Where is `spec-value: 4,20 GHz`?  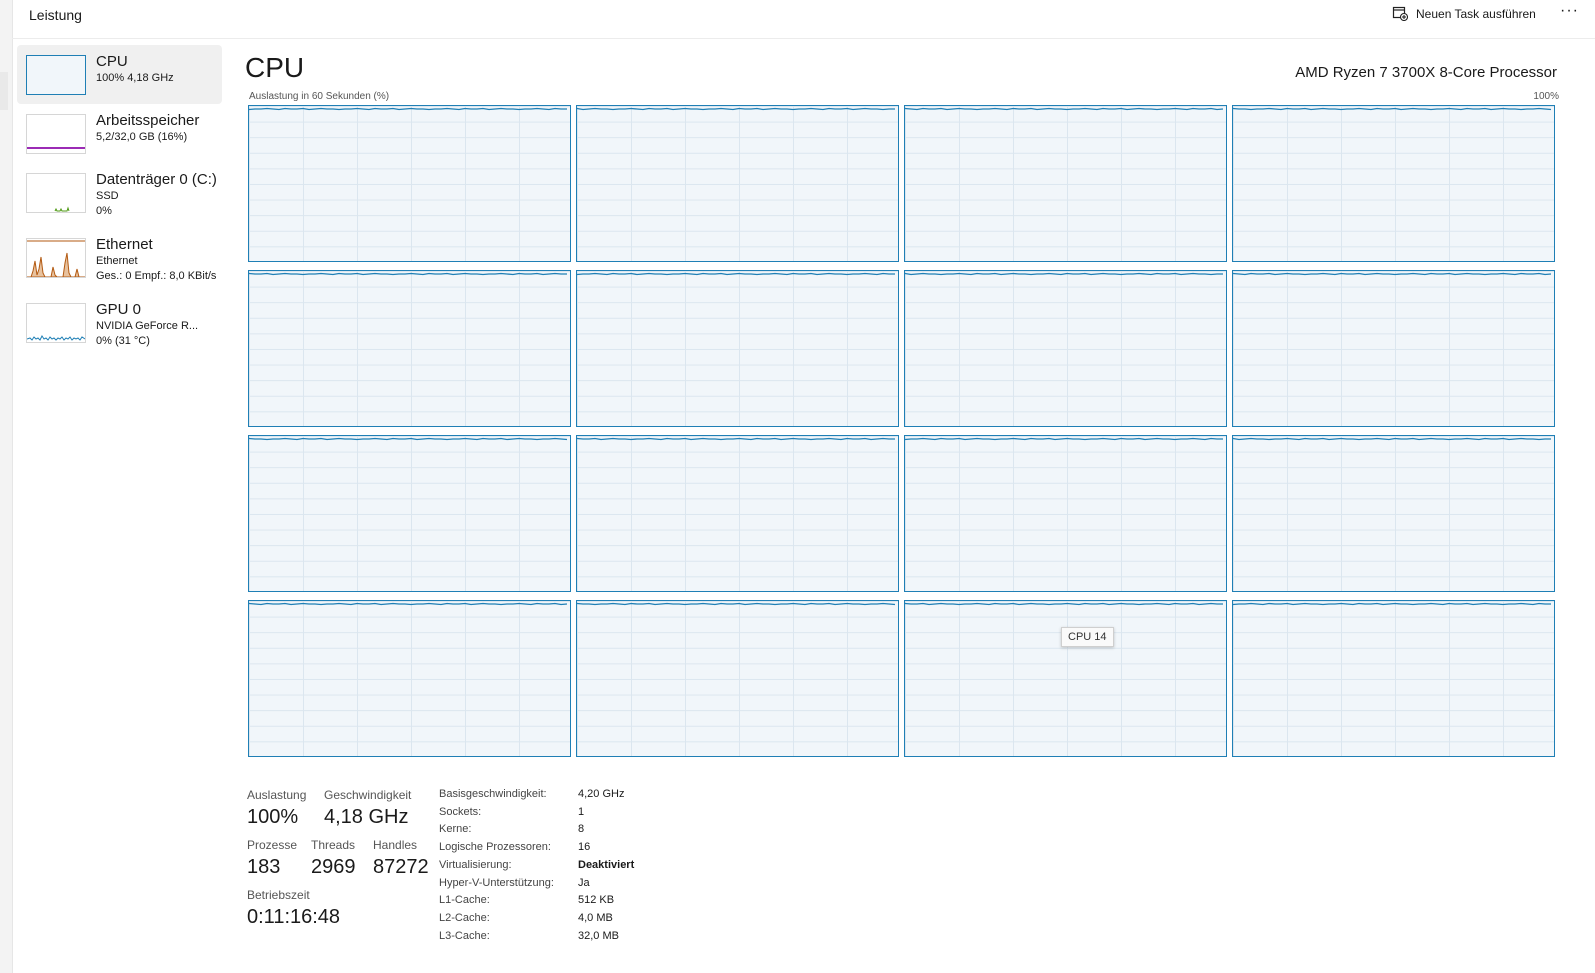 spec-value: 4,20 GHz is located at coordinates (601, 794).